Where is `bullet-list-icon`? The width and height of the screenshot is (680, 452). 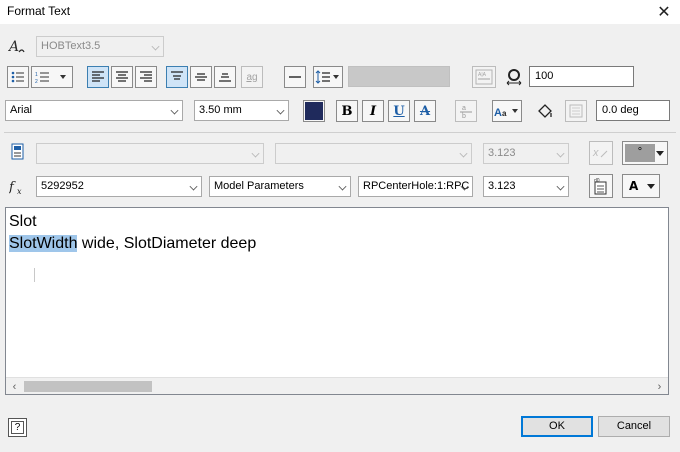
bullet-list-icon is located at coordinates (17, 77).